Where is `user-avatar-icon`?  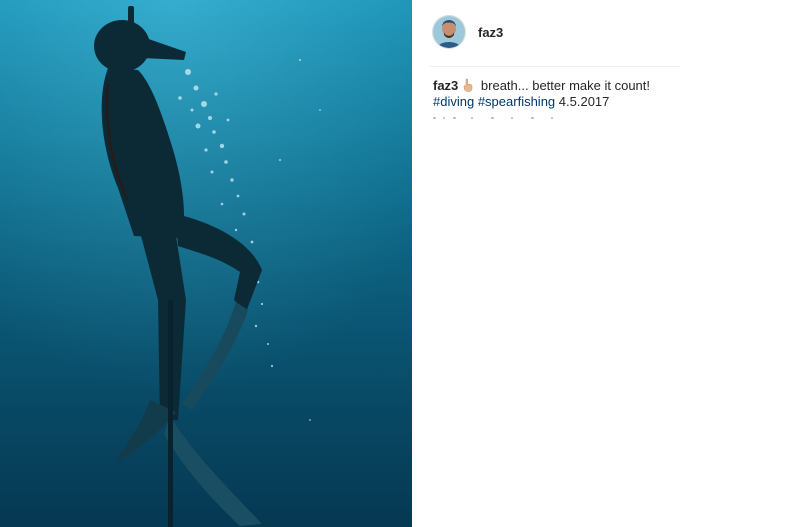
user-avatar-icon is located at coordinates (449, 32).